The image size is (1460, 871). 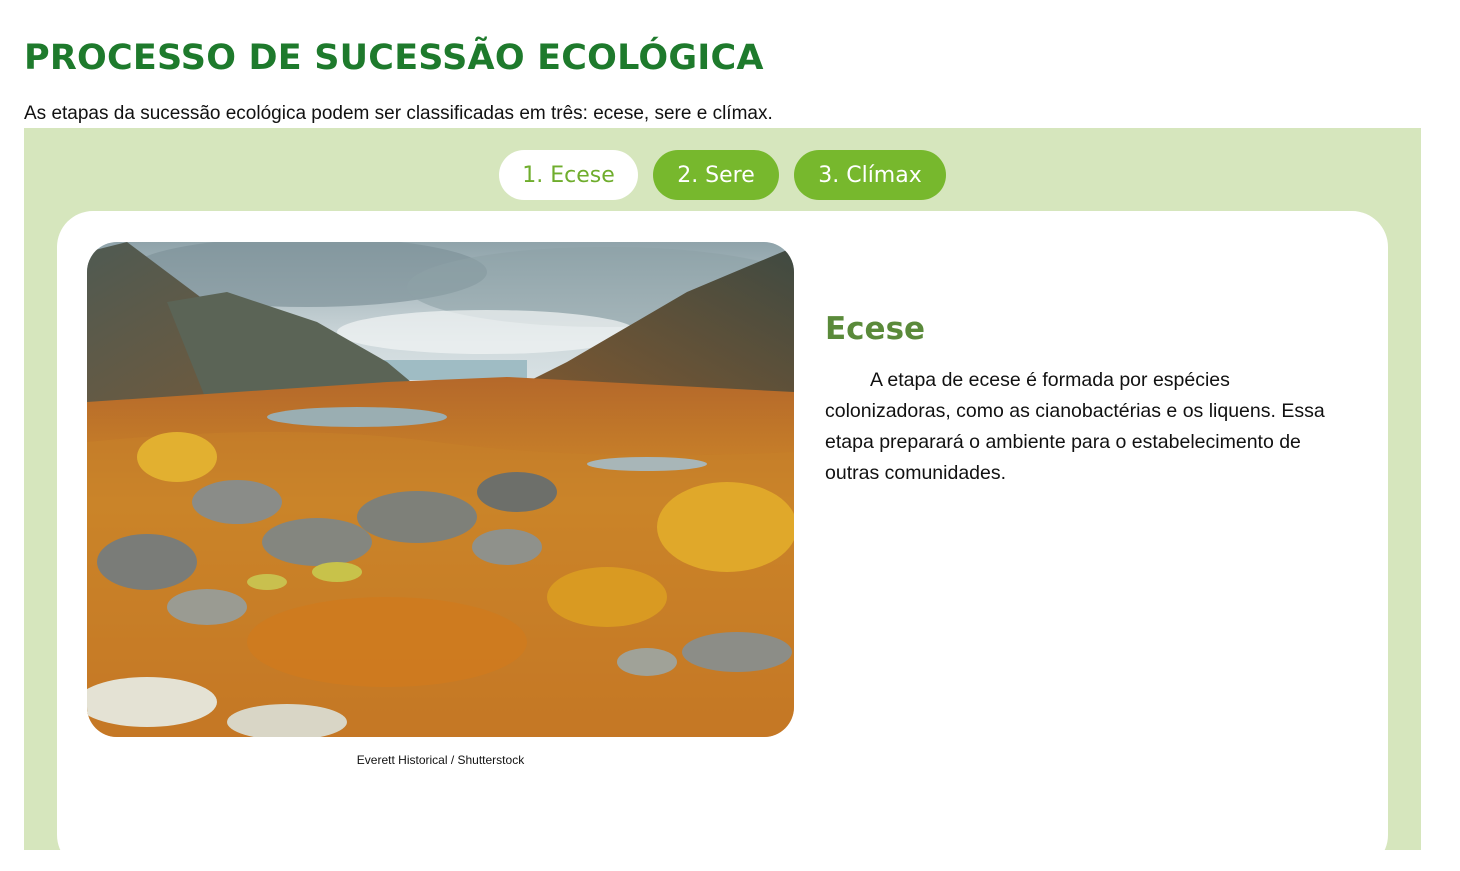 What do you see at coordinates (716, 175) in the screenshot?
I see `tab-sere: 2. Sere` at bounding box center [716, 175].